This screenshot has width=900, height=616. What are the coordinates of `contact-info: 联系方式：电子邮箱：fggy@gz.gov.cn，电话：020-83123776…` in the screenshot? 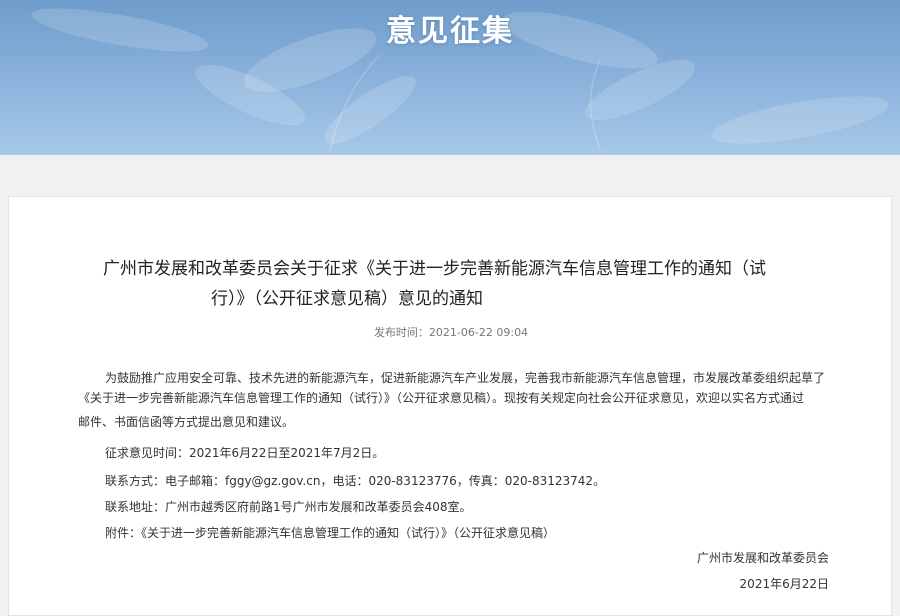 It's located at (355, 481).